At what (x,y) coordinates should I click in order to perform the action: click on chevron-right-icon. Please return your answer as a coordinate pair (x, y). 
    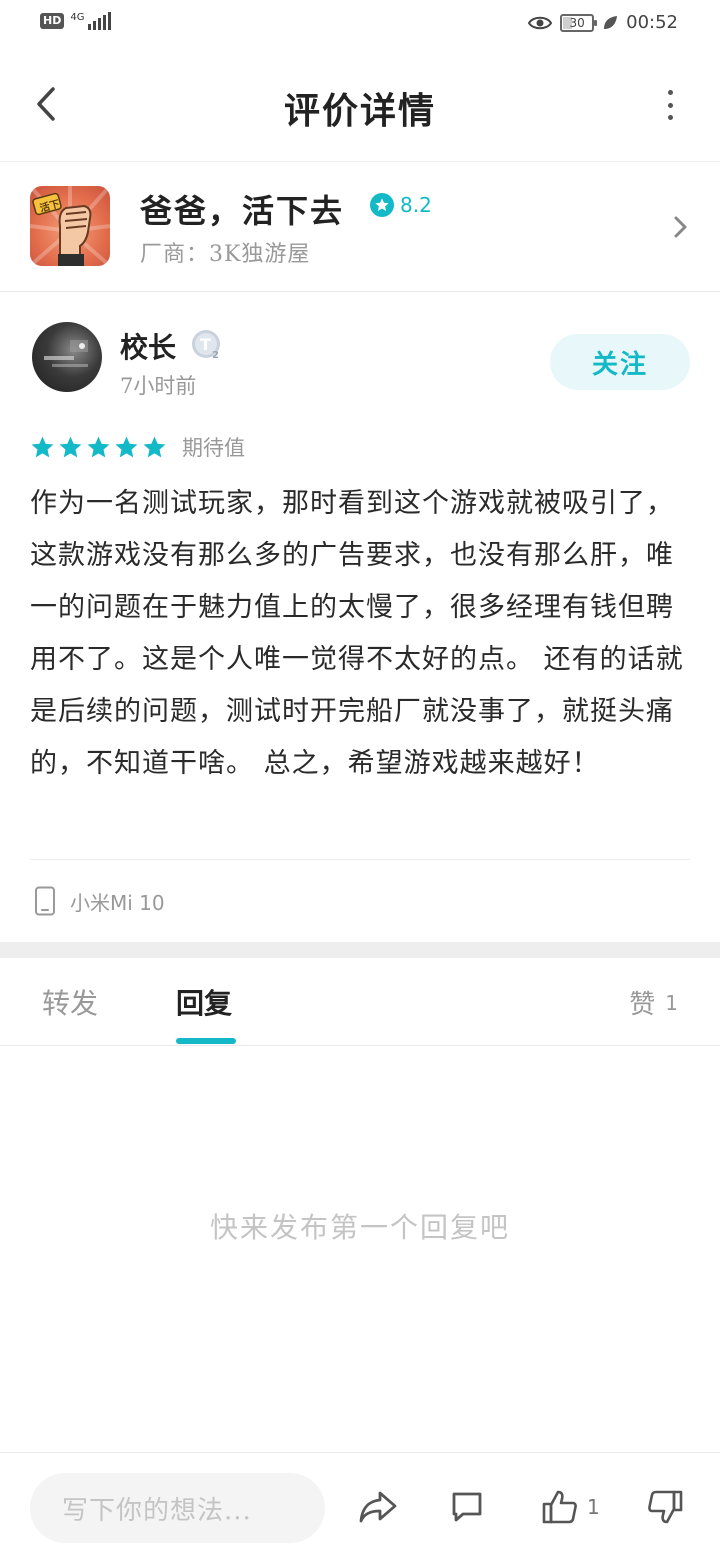
    Looking at the image, I should click on (680, 227).